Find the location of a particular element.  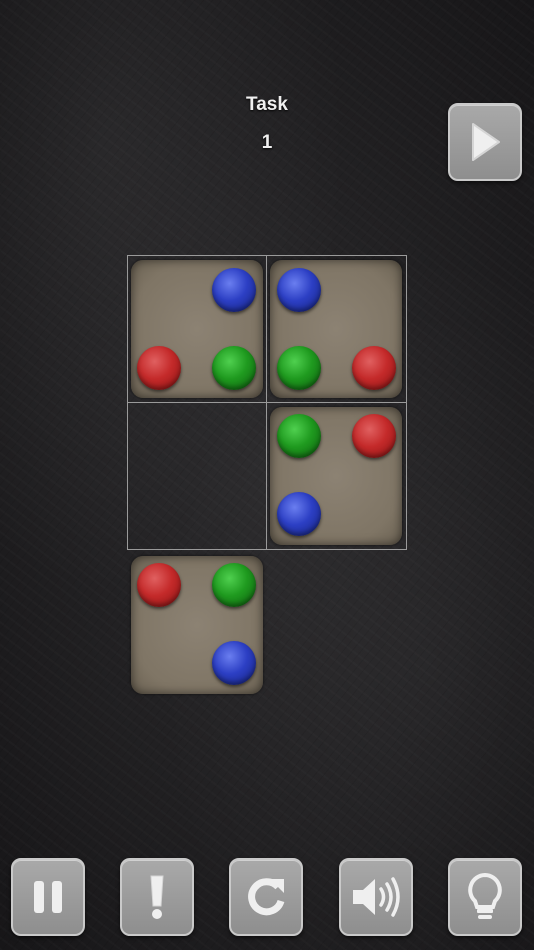

lightbulb-icon is located at coordinates (485, 895).